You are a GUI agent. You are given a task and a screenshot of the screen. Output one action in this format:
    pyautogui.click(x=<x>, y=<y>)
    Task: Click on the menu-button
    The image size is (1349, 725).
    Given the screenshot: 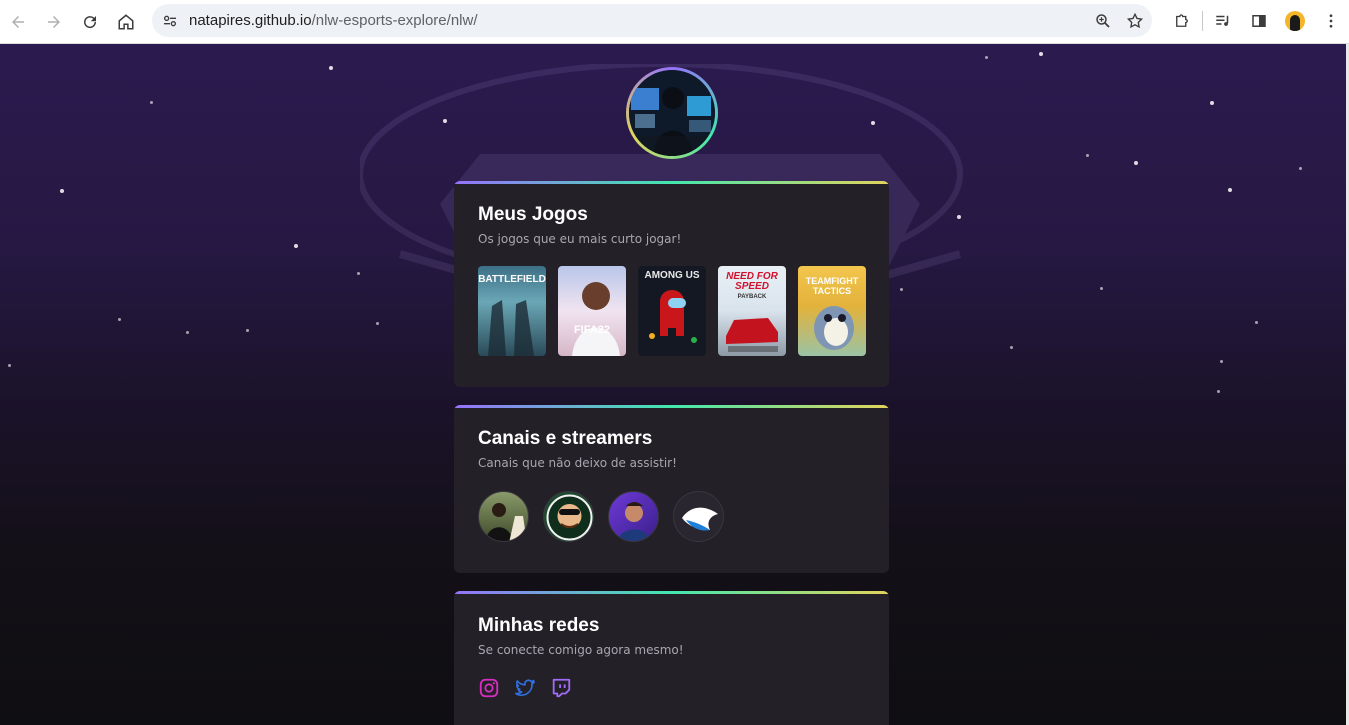 What is the action you would take?
    pyautogui.click(x=1331, y=20)
    